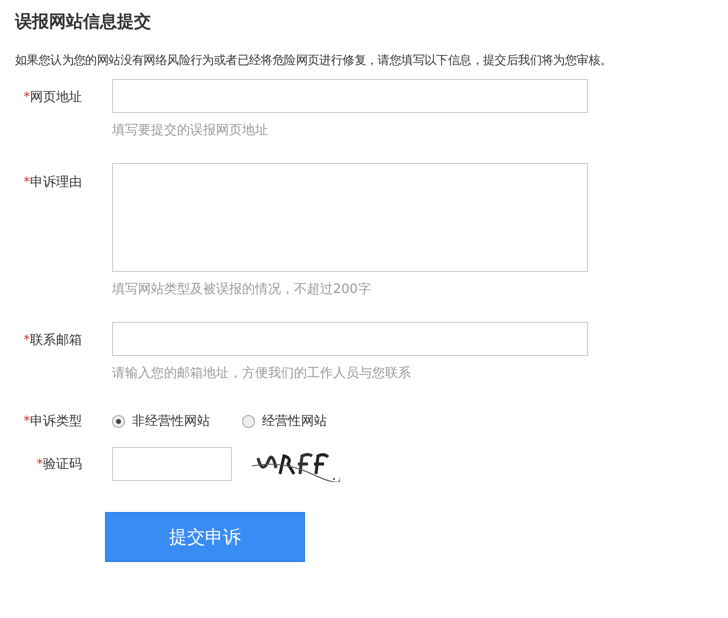 Image resolution: width=728 pixels, height=618 pixels. What do you see at coordinates (56, 97) in the screenshot?
I see `field-label: 网页地址` at bounding box center [56, 97].